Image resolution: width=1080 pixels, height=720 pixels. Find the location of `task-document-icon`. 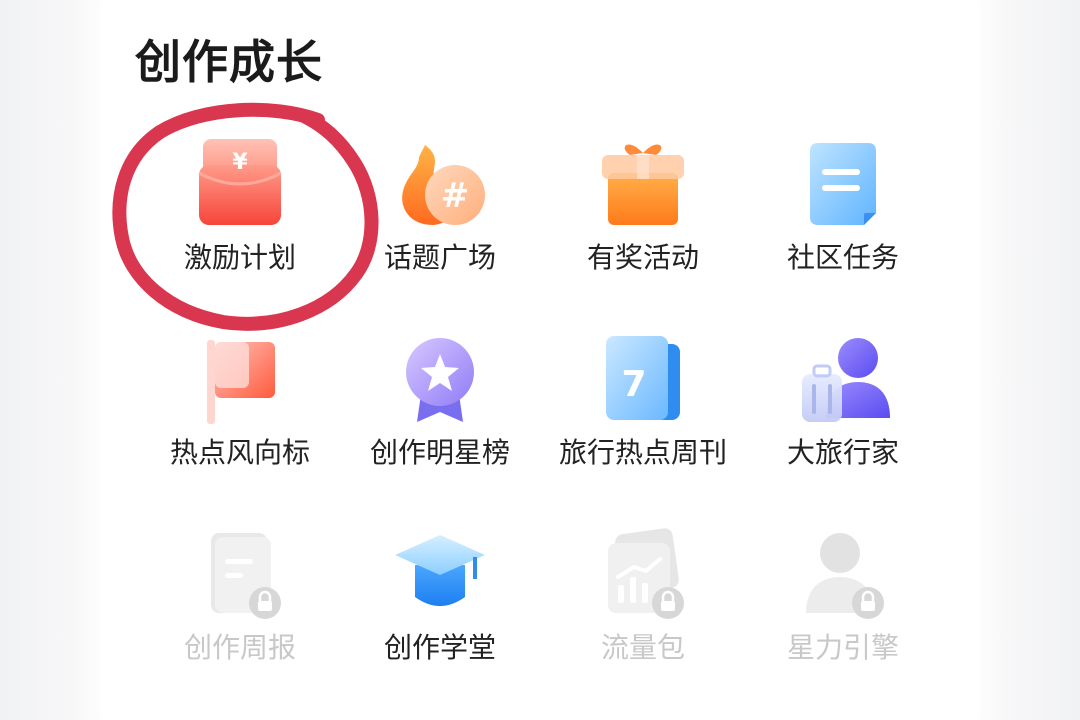

task-document-icon is located at coordinates (843, 185).